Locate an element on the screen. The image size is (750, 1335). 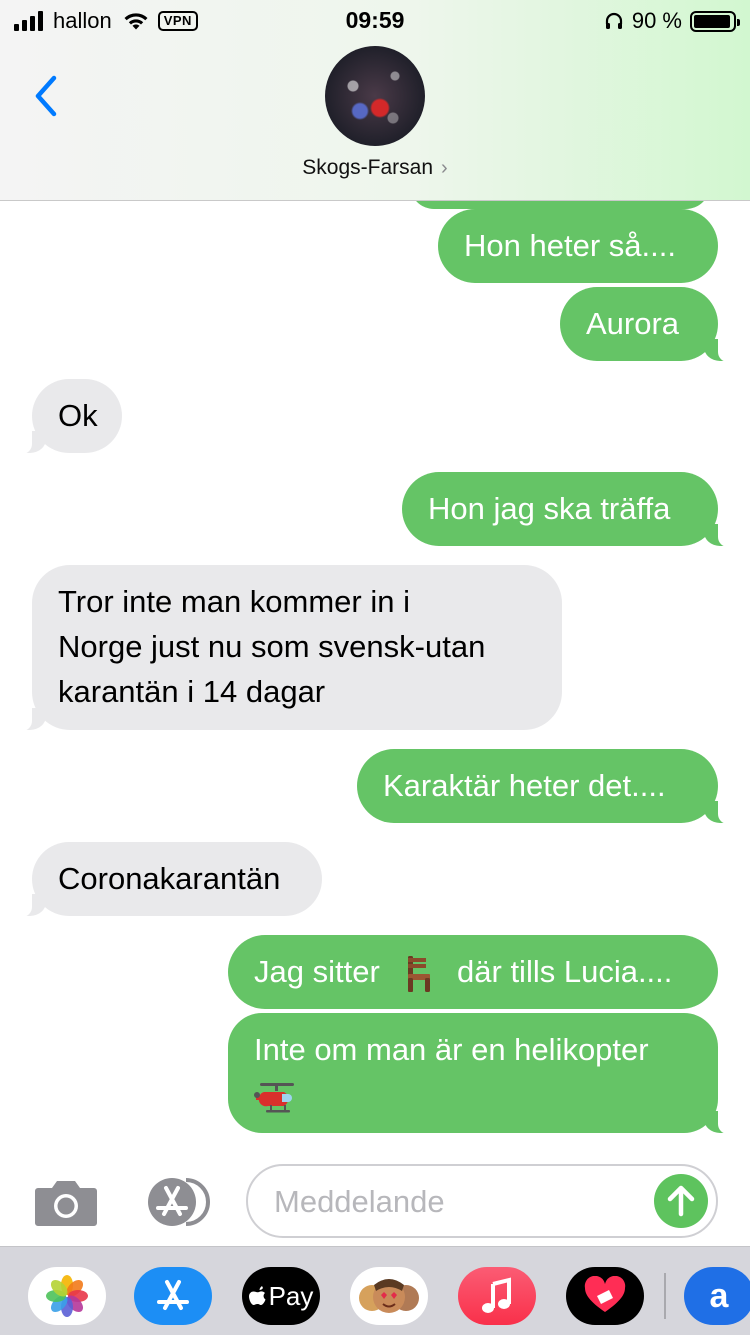
message-text-line: Norge just nu som svensk-utan is located at coordinates (272, 646).